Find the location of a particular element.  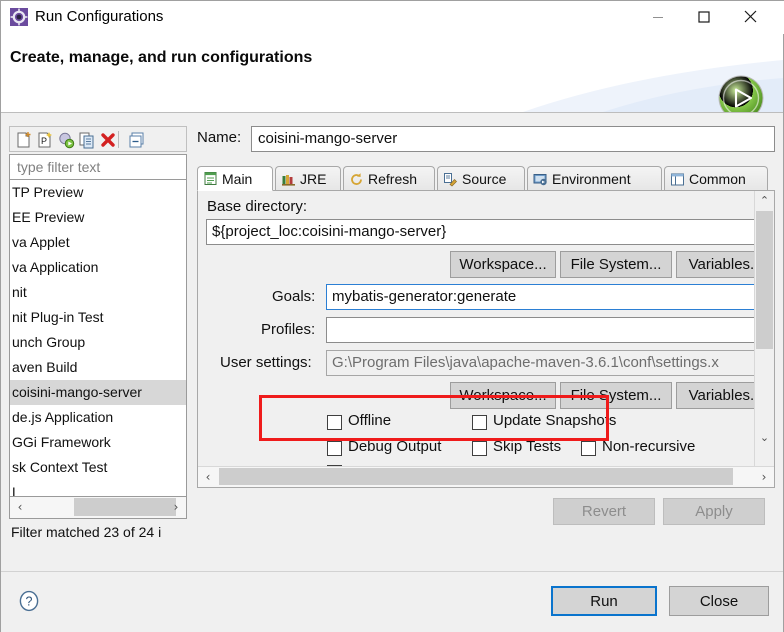

close-button: Close is located at coordinates (719, 601).